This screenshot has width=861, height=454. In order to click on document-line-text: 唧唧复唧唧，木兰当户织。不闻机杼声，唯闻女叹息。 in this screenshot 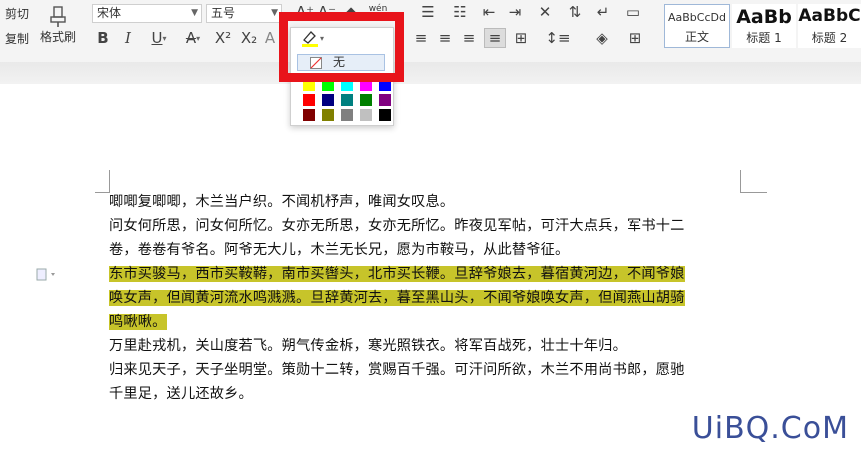, I will do `click(282, 202)`.